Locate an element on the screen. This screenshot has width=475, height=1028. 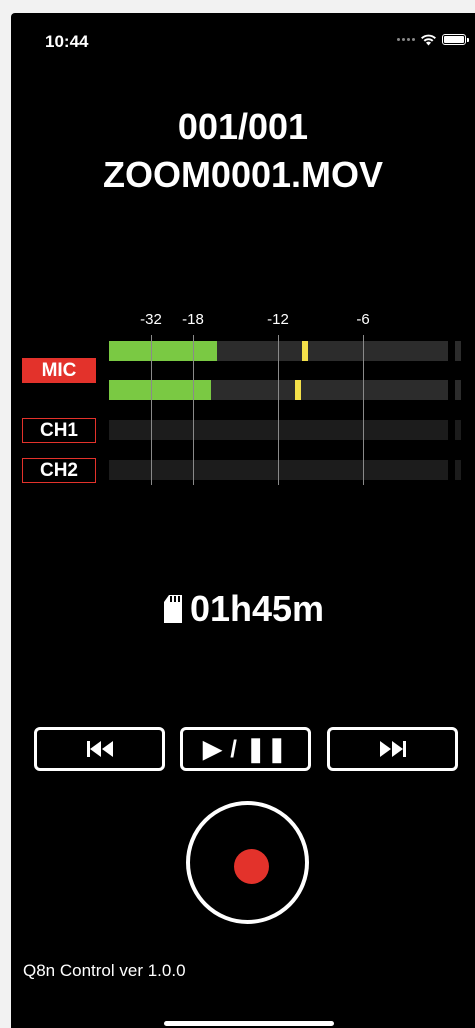
home-indicator is located at coordinates (249, 1023).